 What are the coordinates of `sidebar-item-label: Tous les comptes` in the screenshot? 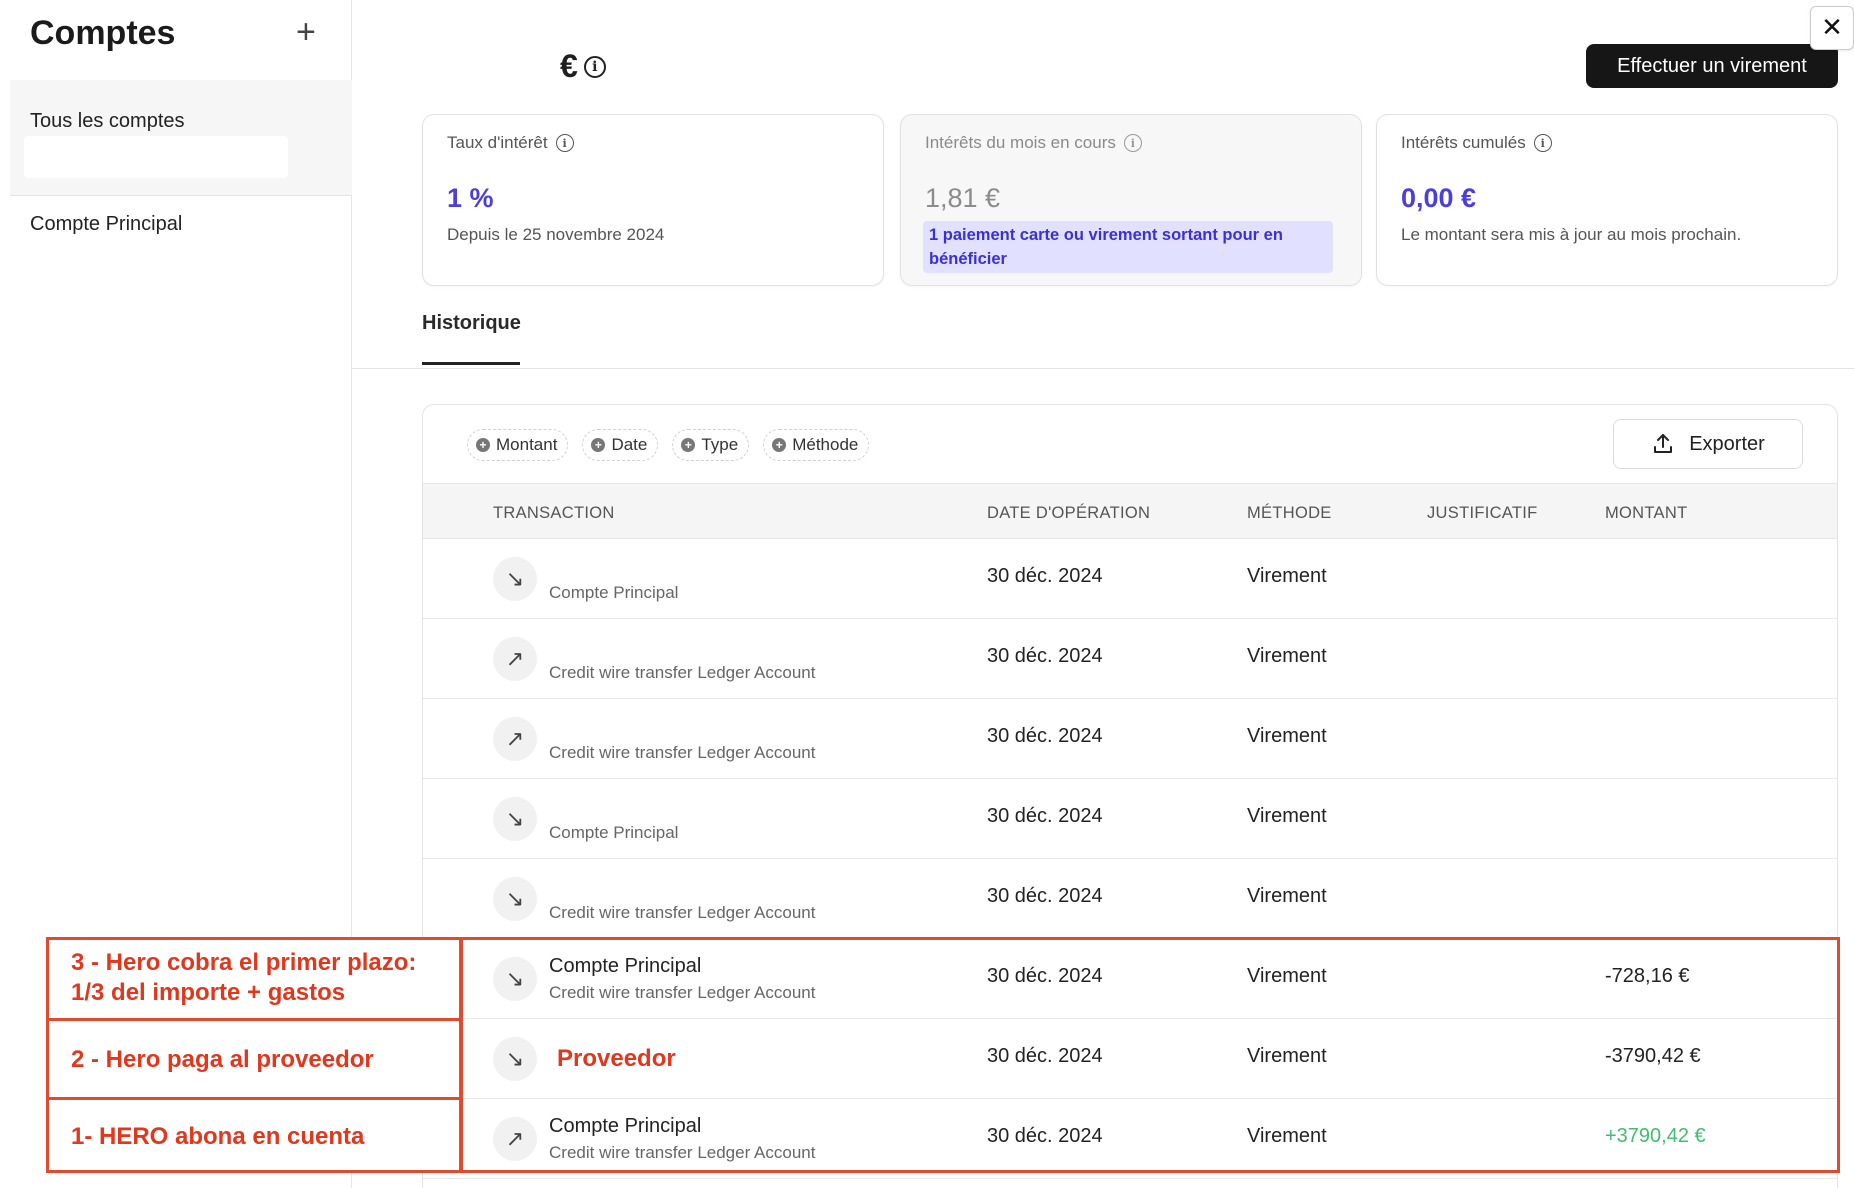 It's located at (107, 121).